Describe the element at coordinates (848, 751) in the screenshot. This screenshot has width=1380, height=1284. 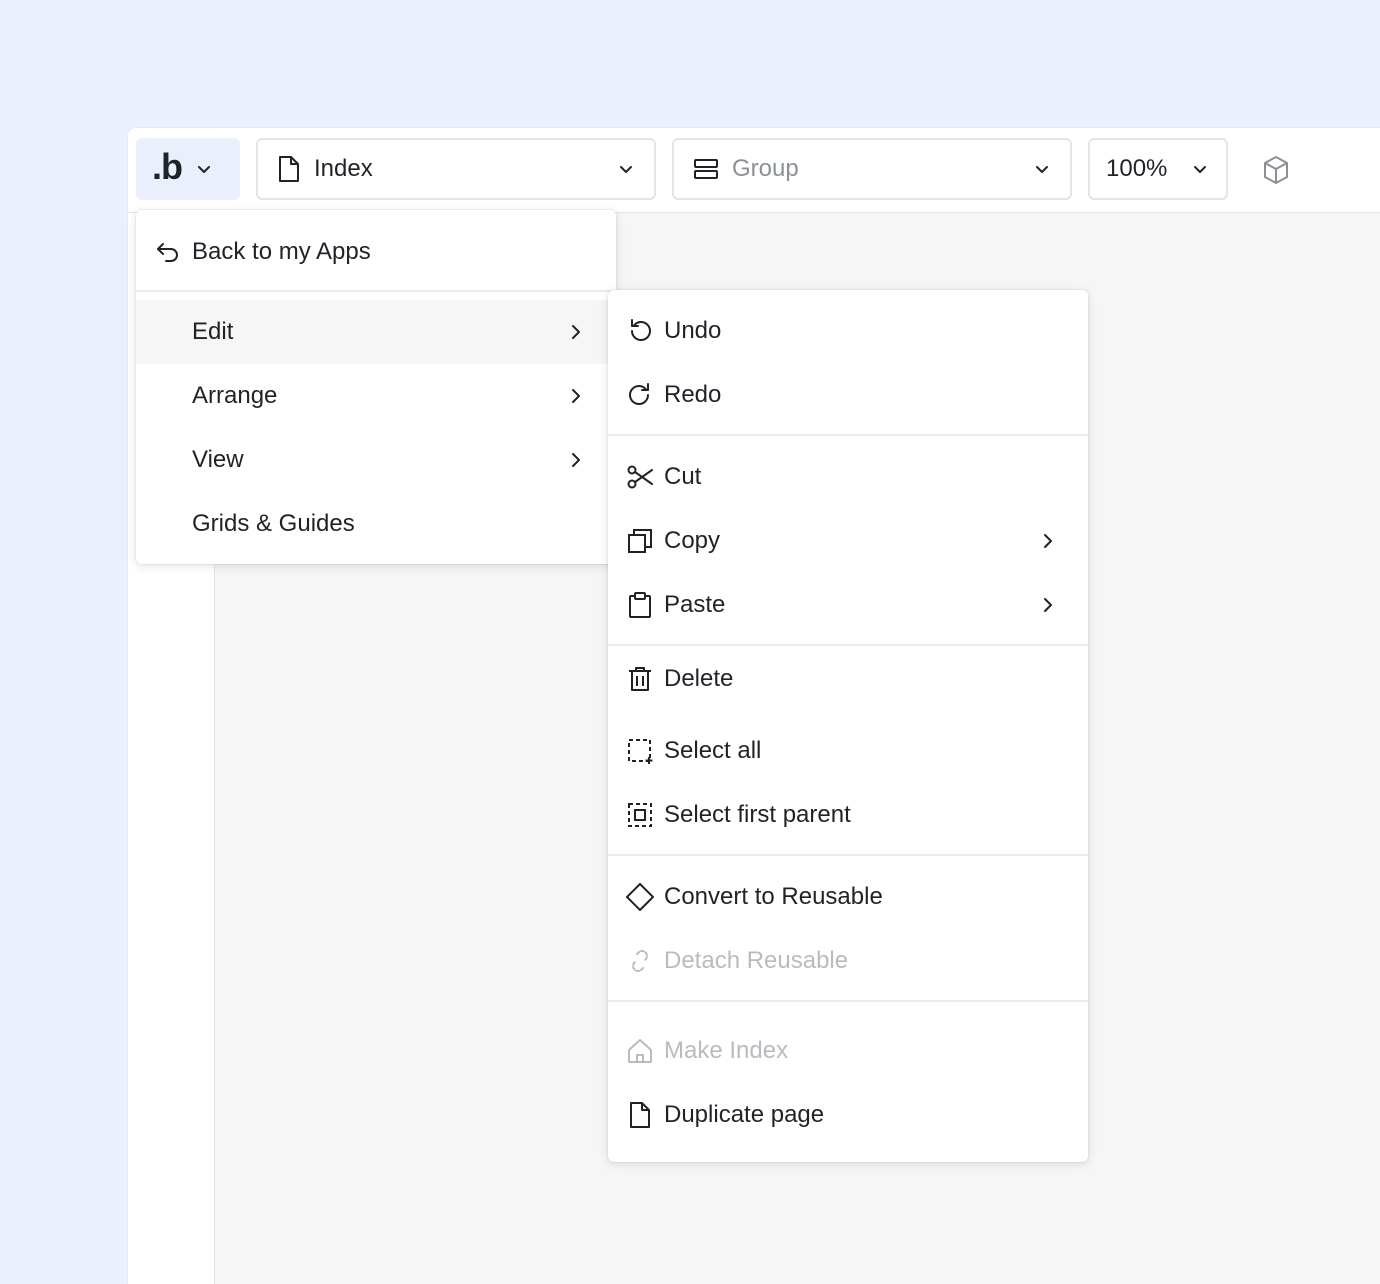
I see `select-all-item: Select all` at that location.